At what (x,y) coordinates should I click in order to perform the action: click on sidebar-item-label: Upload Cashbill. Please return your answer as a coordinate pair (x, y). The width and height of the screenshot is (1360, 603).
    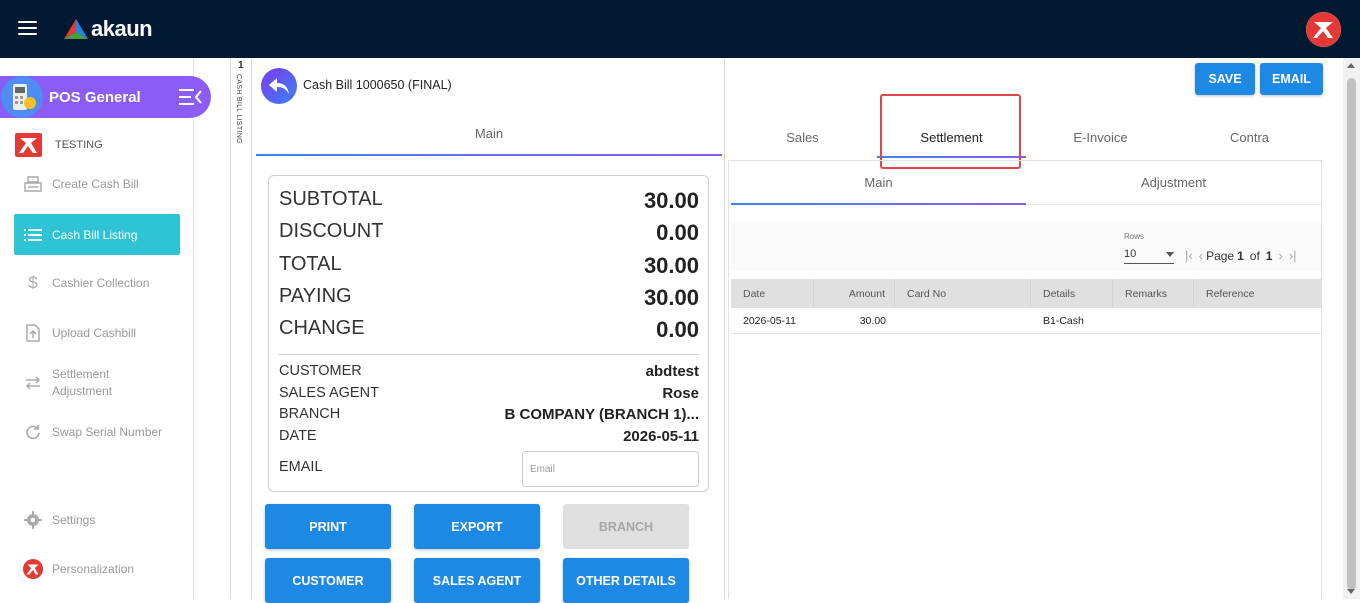
    Looking at the image, I should click on (94, 333).